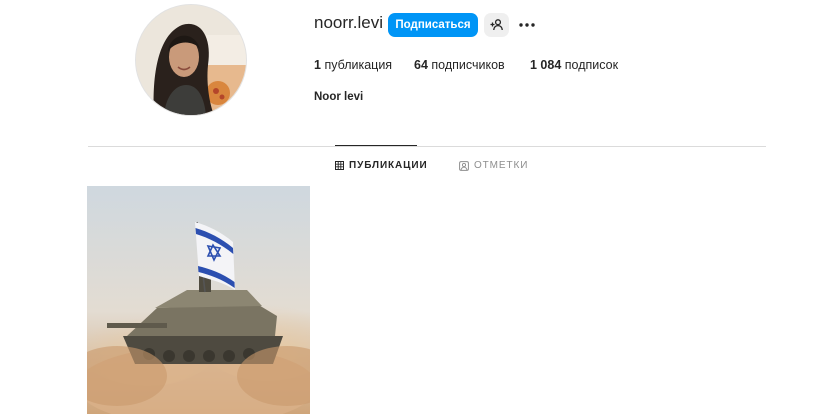 This screenshot has height=420, width=840. I want to click on tab-tagged-label: ОТМЕТКИ, so click(501, 165).